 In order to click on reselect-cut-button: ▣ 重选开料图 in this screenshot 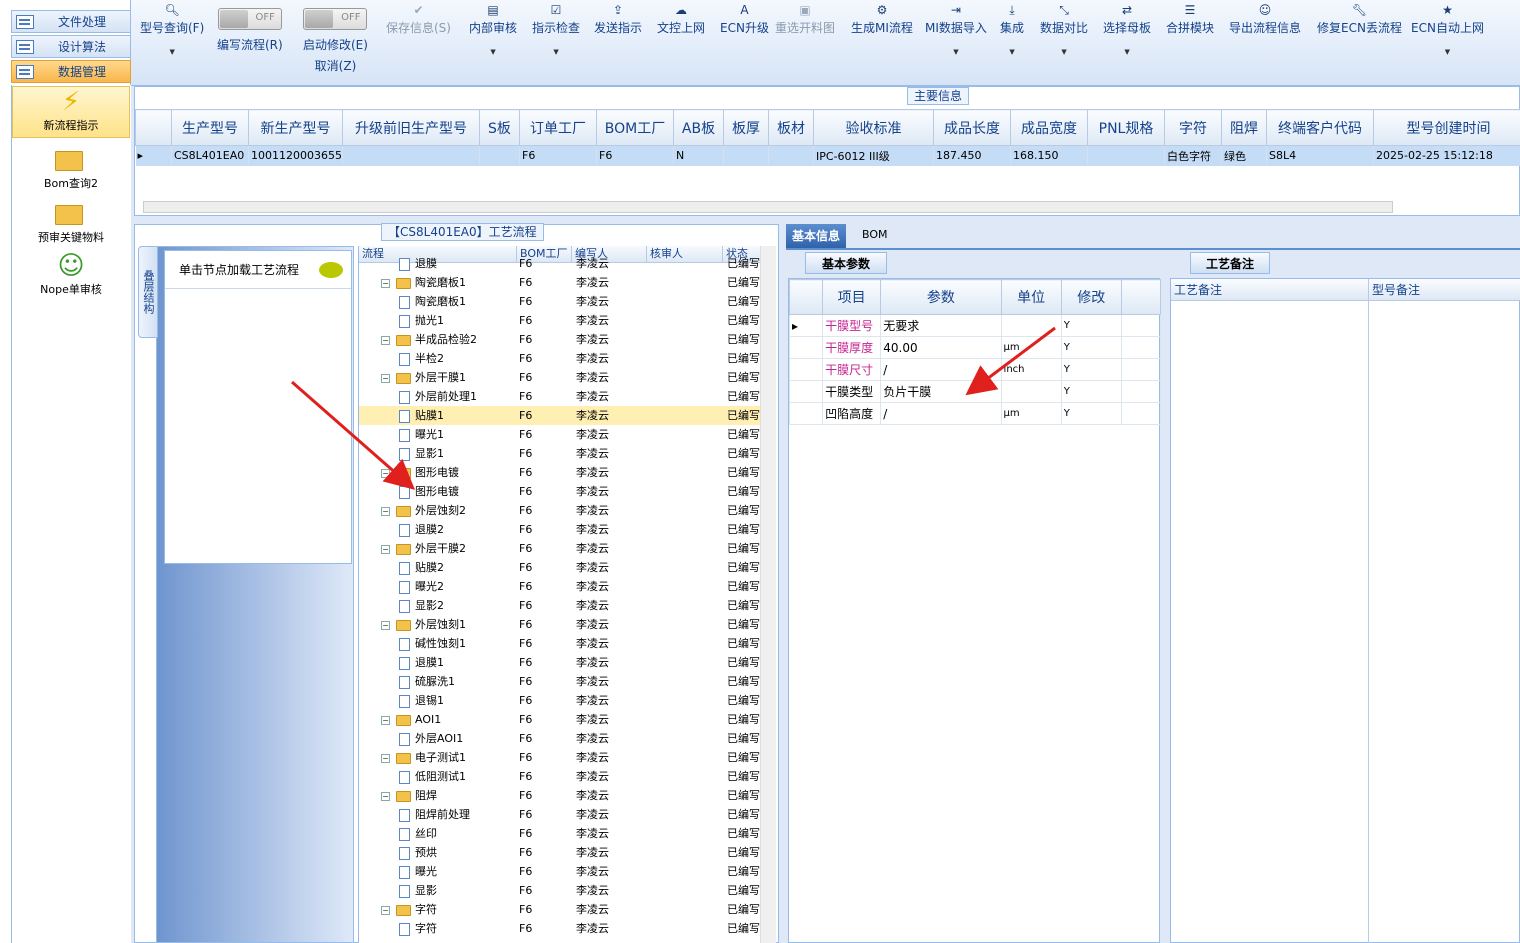, I will do `click(805, 19)`.